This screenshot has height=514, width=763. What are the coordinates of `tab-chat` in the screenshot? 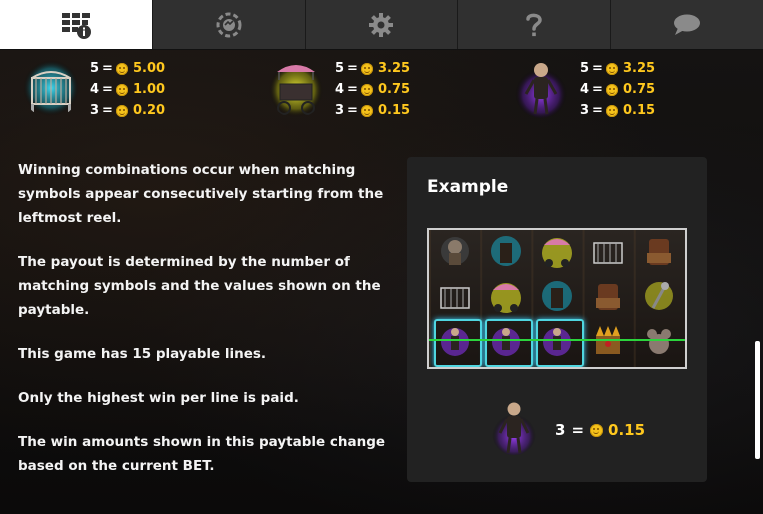 It's located at (687, 24).